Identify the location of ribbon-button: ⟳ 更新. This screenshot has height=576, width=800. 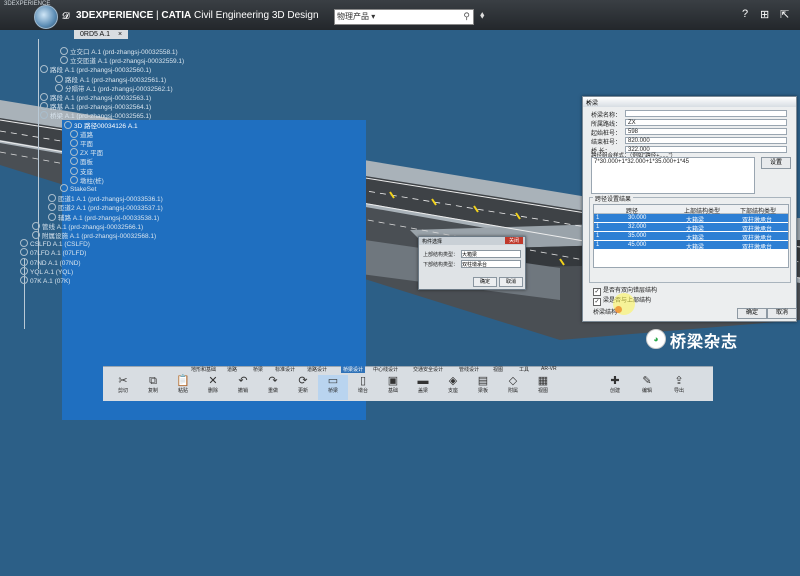
(303, 387).